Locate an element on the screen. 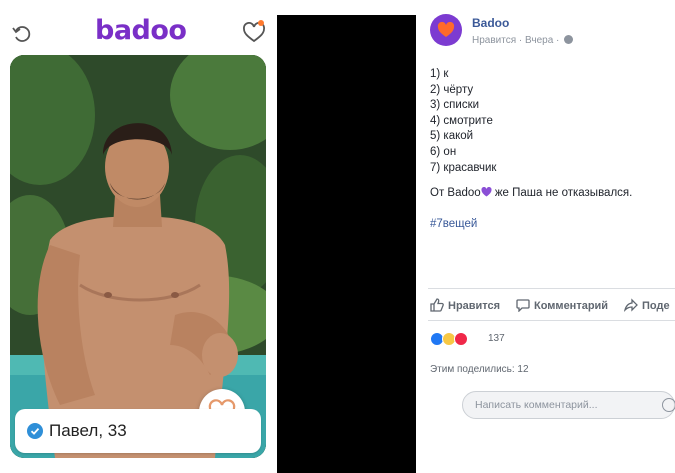 The width and height of the screenshot is (675, 473). badoo-header: badoo is located at coordinates (138, 26).